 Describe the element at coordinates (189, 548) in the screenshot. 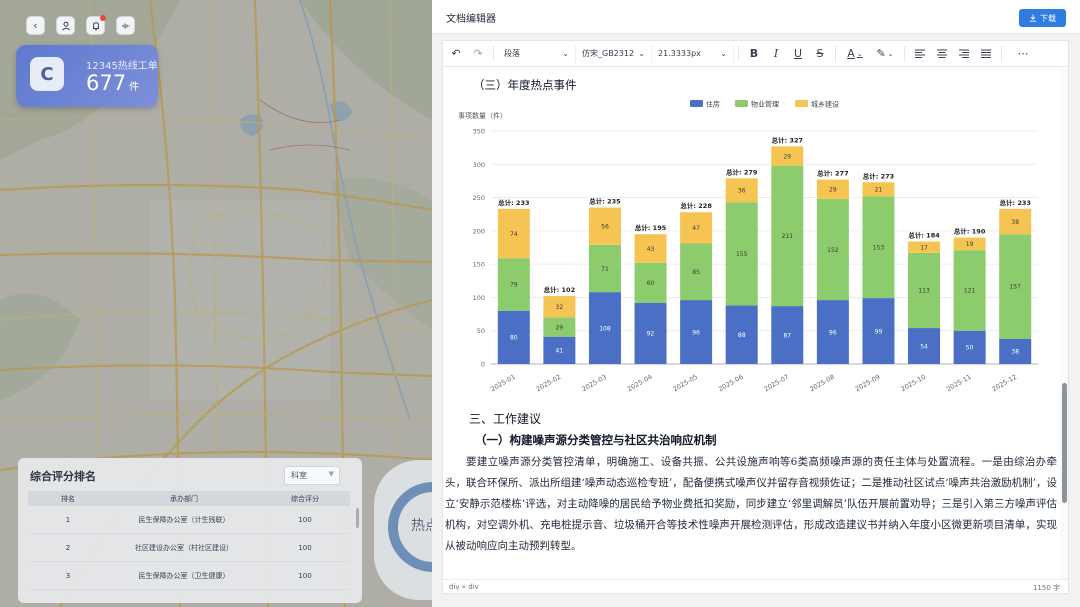

I see `table-row: 2 社区建设办公室（村社区建设） 100` at that location.